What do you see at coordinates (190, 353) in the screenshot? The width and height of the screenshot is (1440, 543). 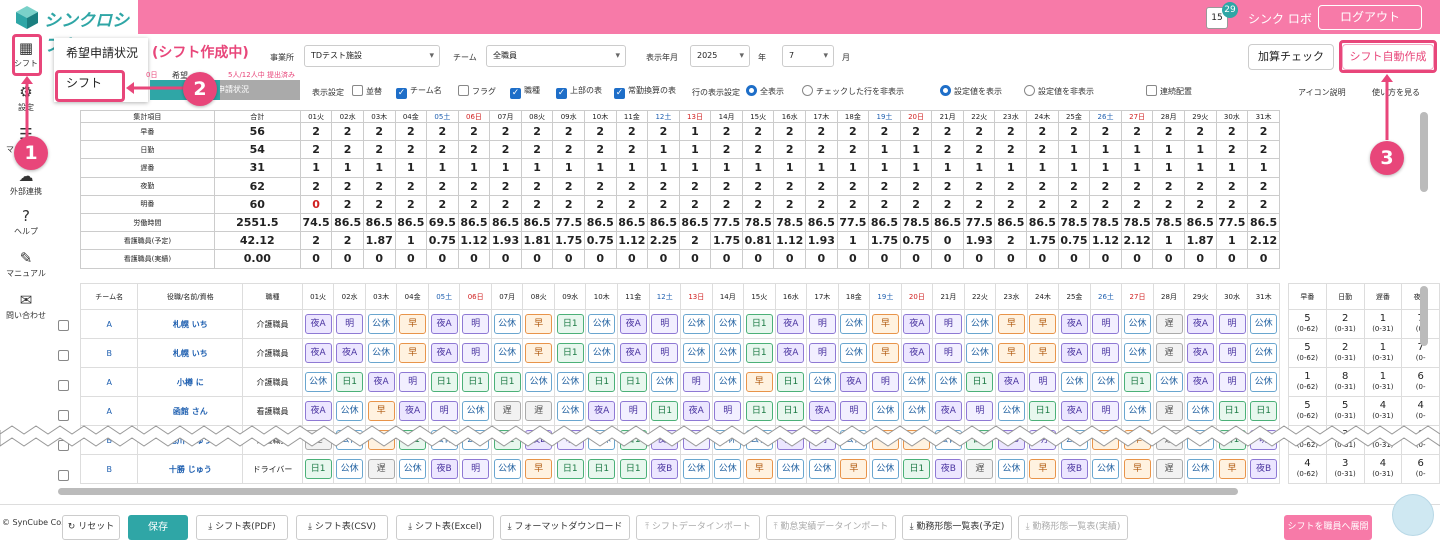 I see `staff-name: 札幌 いち` at bounding box center [190, 353].